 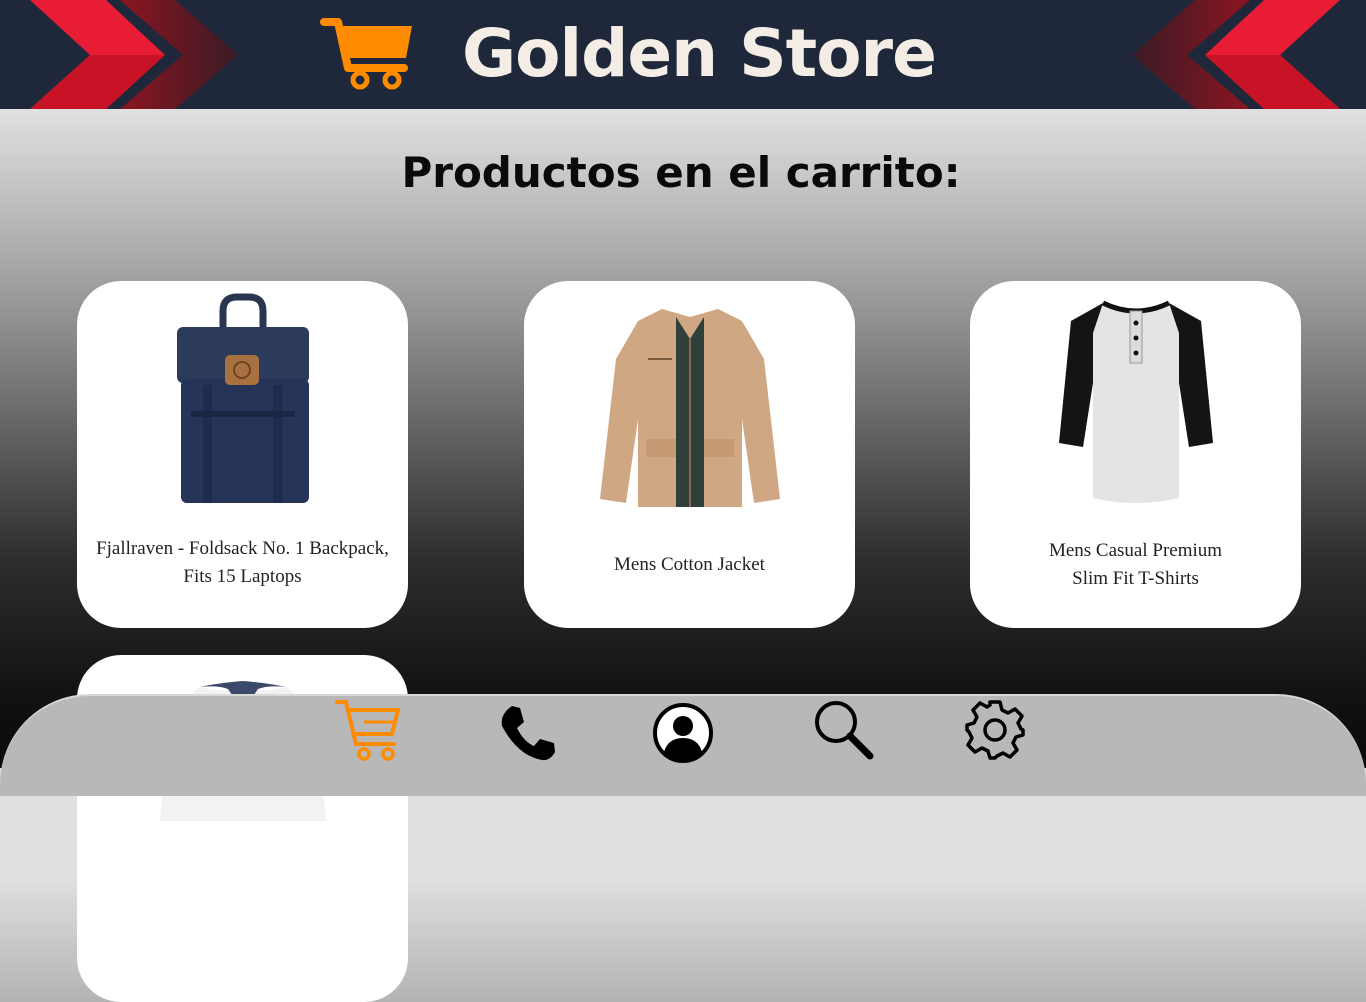 I want to click on jacket-image, so click(x=689, y=408).